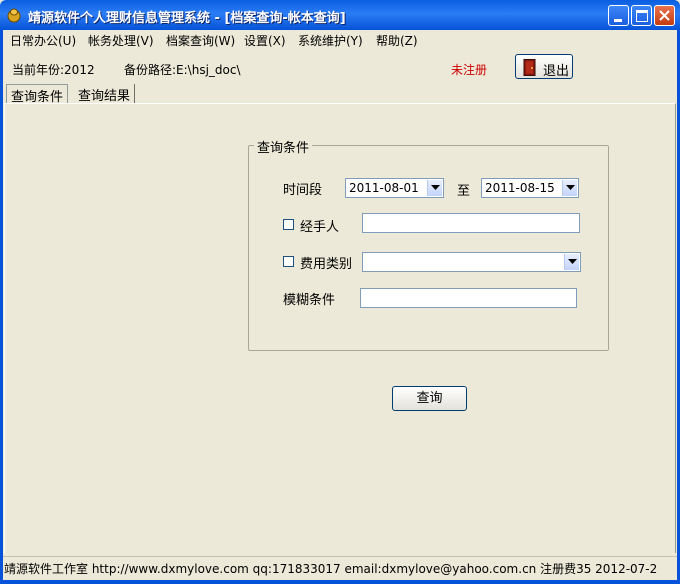  I want to click on app-icon, so click(14, 15).